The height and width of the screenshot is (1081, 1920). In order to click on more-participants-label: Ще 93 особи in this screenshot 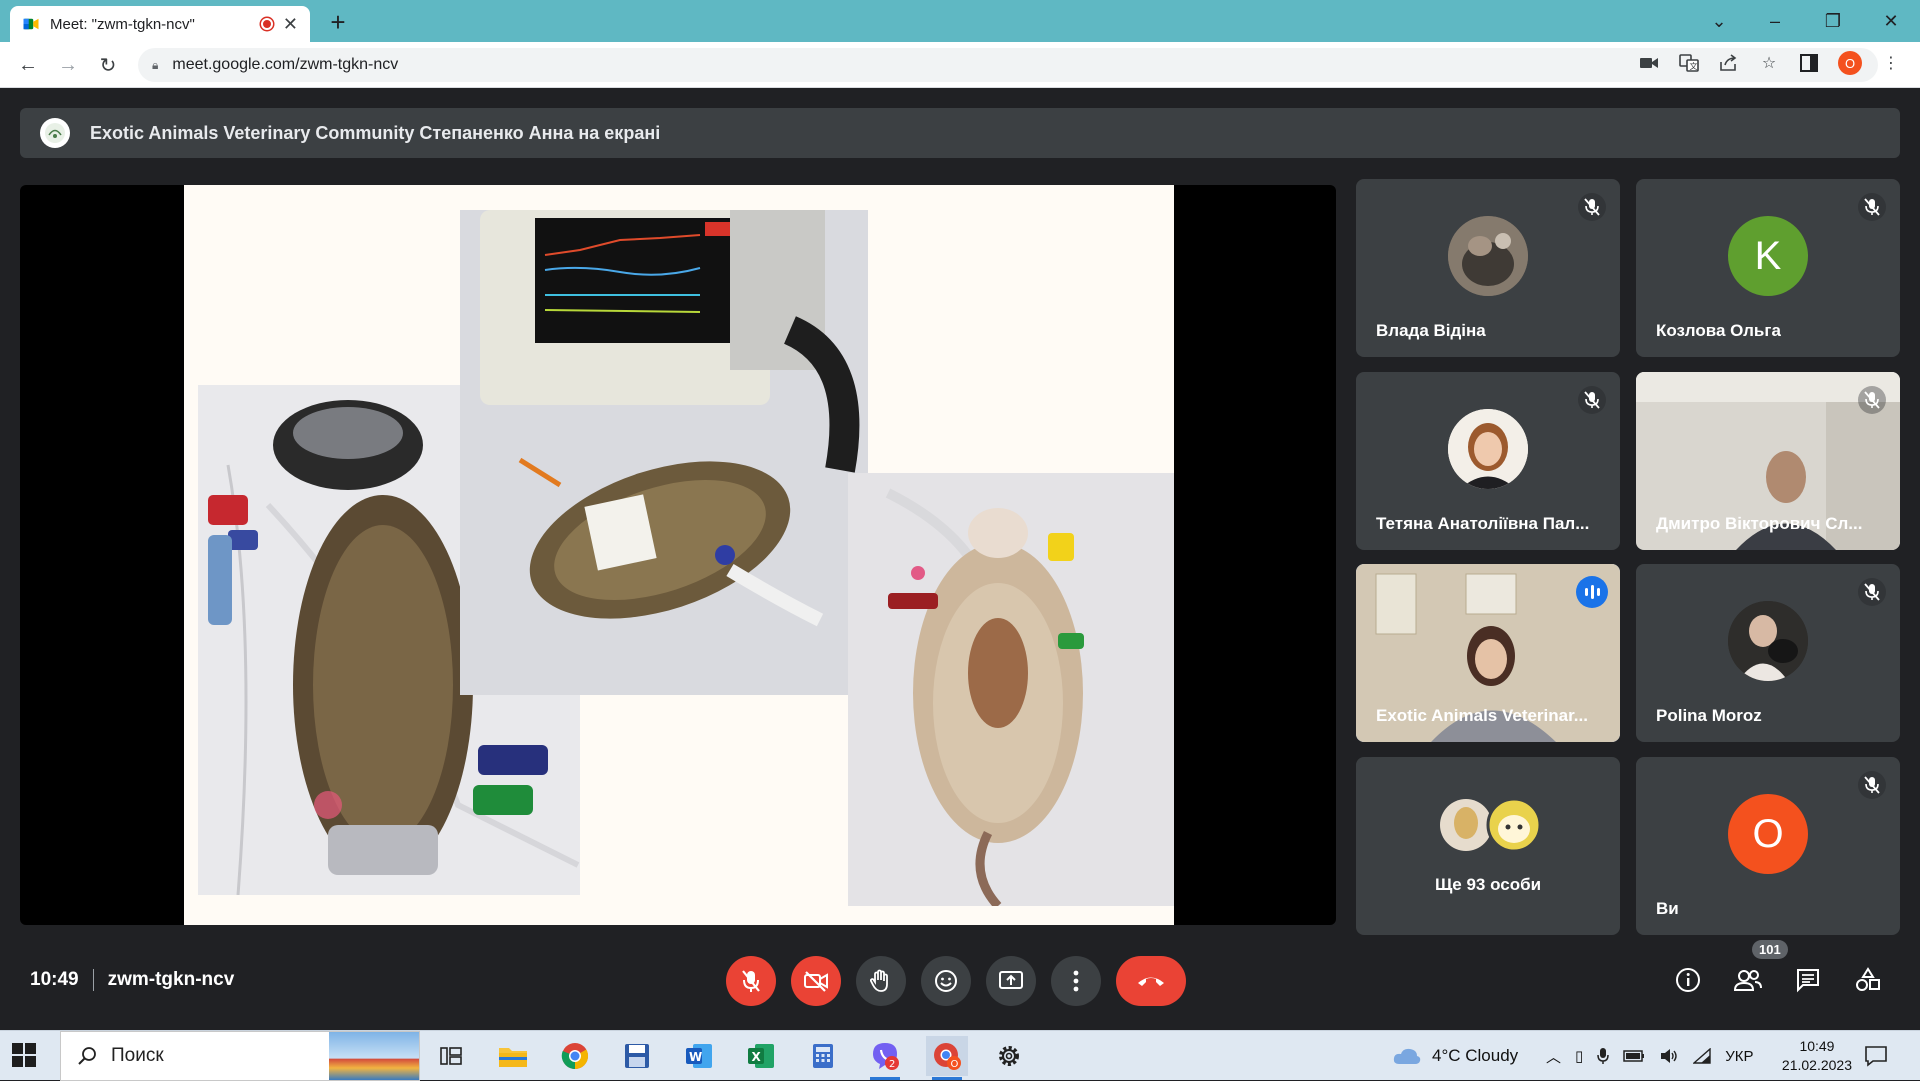, I will do `click(1488, 884)`.